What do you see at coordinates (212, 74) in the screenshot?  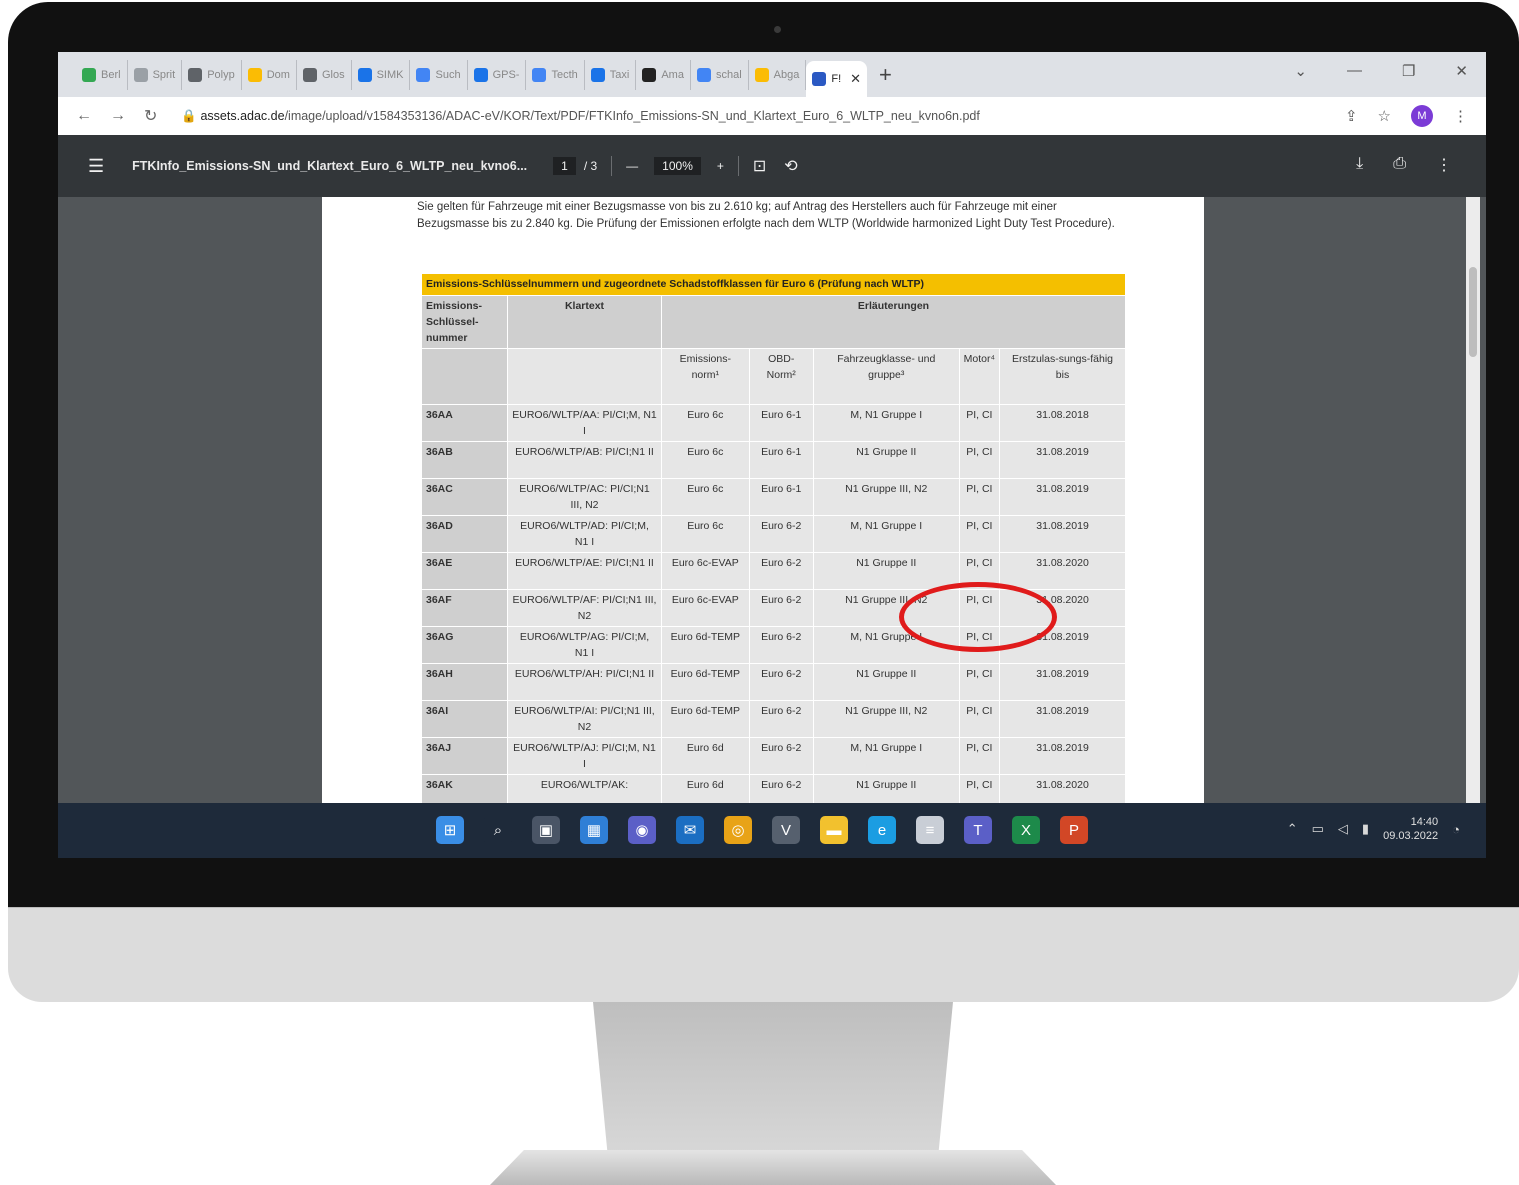 I see `browser-tab: Polyp` at bounding box center [212, 74].